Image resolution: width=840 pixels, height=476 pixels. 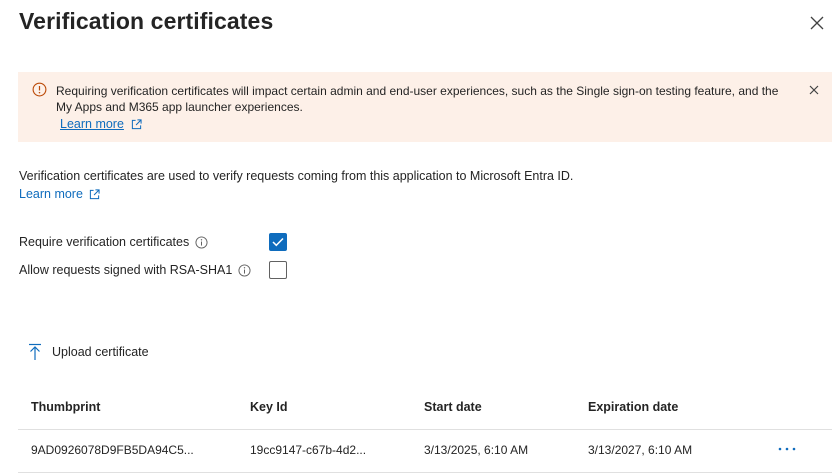 I want to click on banner-learn-more-link: Learn more, so click(x=101, y=124).